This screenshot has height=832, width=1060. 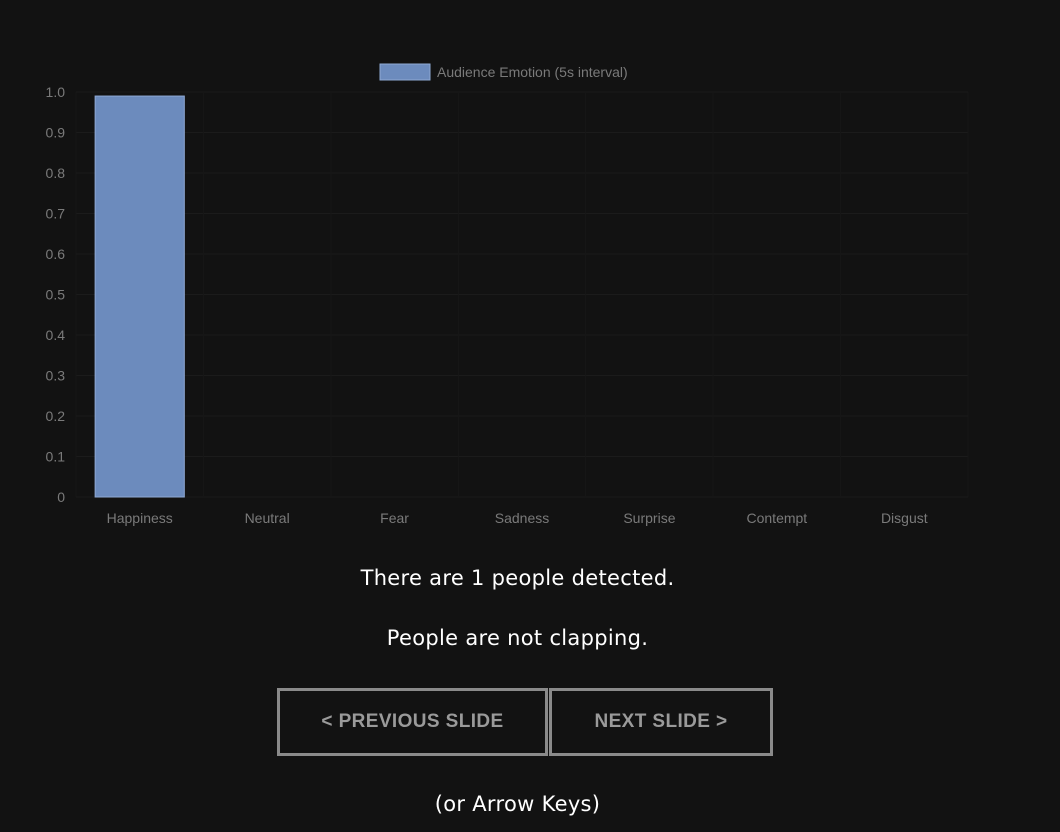 What do you see at coordinates (517, 638) in the screenshot?
I see `clapping-status-text: People are not clapping.` at bounding box center [517, 638].